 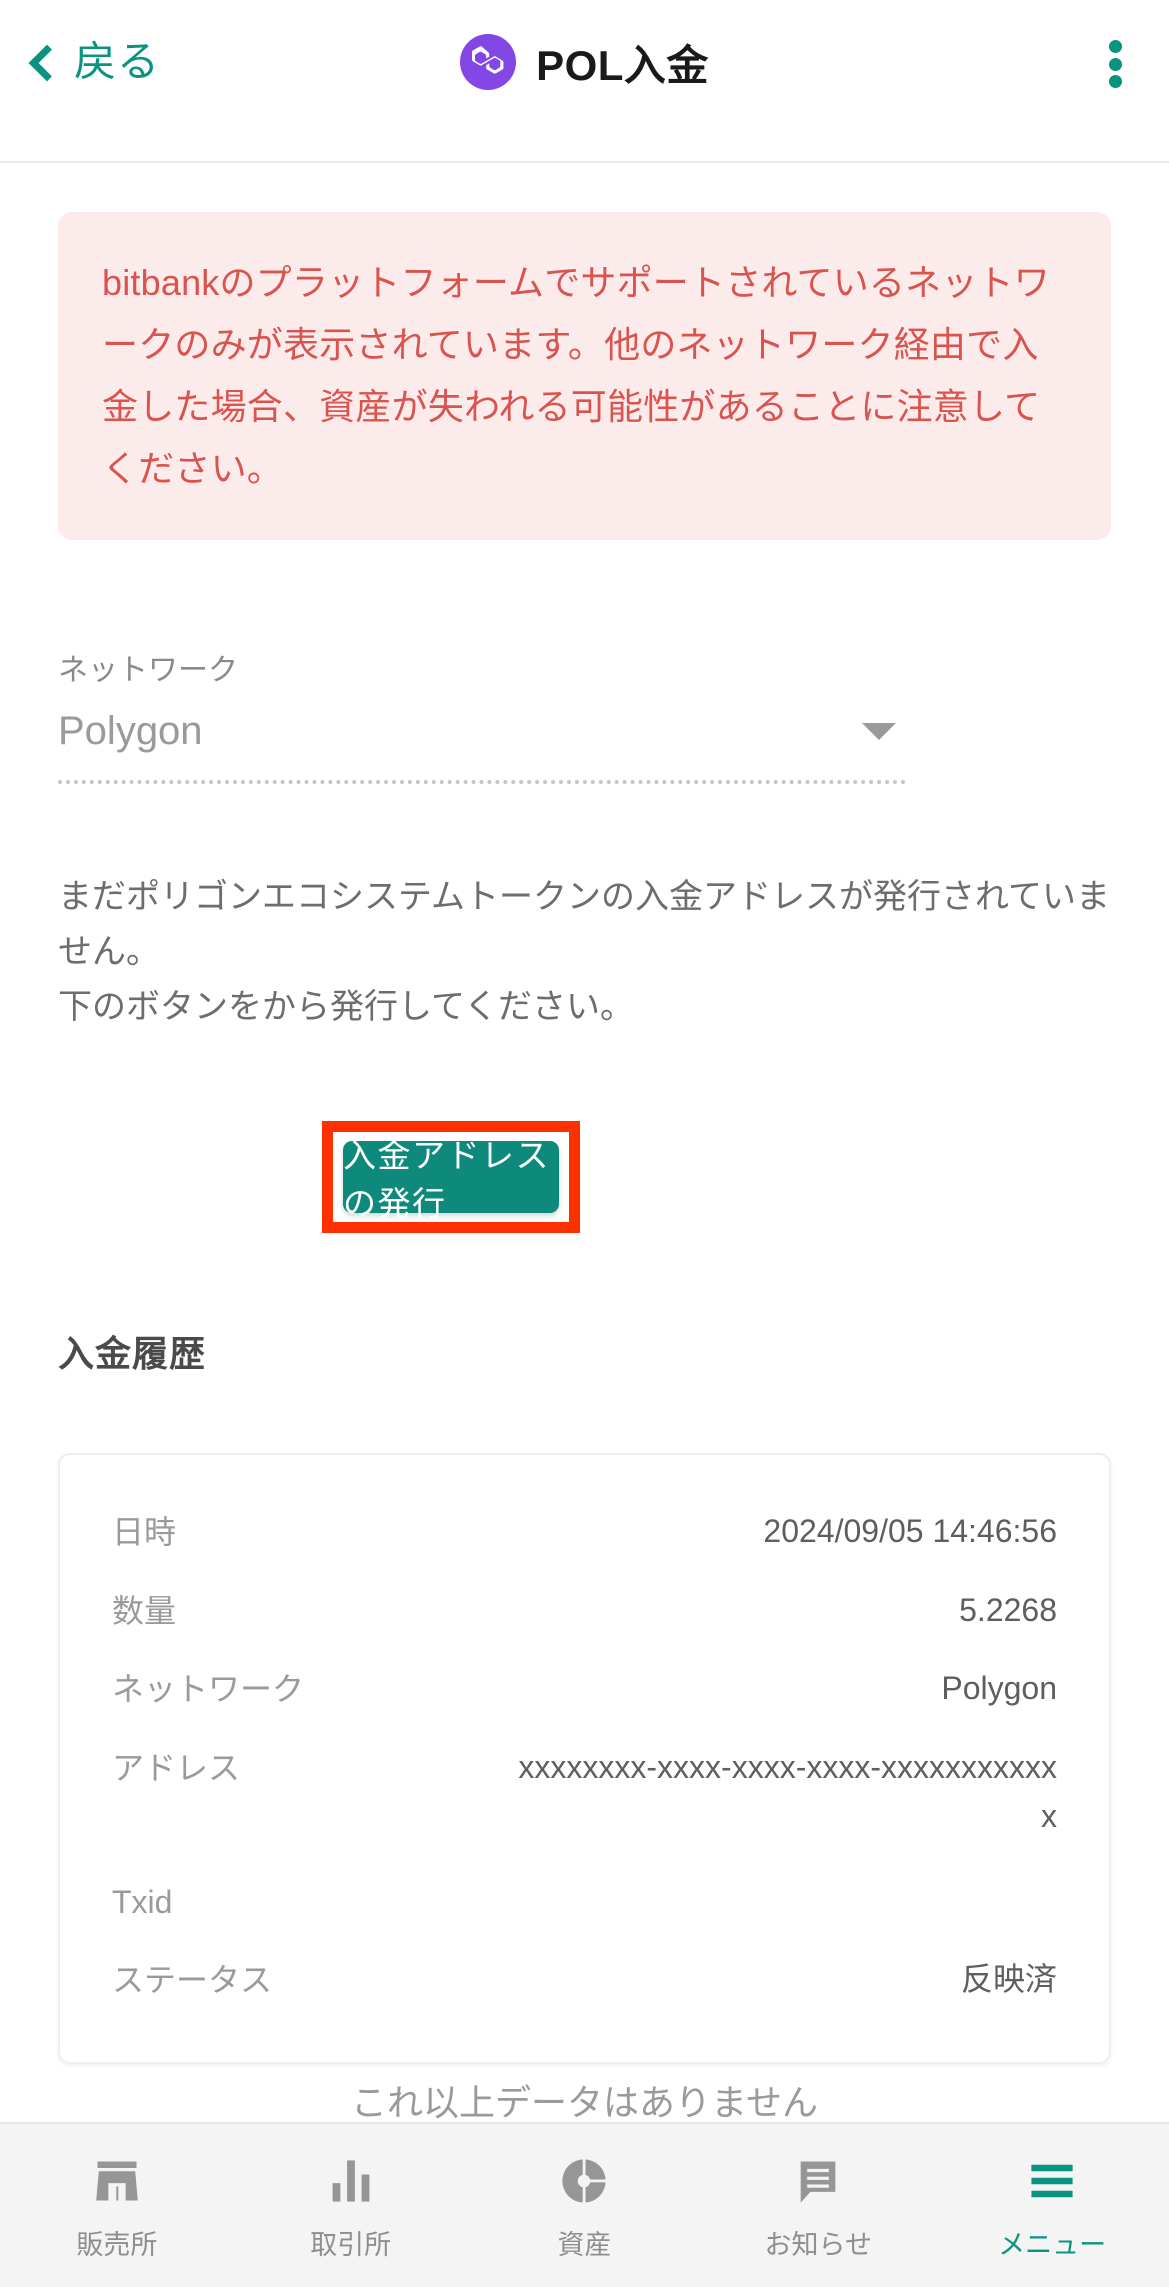 What do you see at coordinates (584, 1688) in the screenshot?
I see `history-row-network: ネットワーク Polygon` at bounding box center [584, 1688].